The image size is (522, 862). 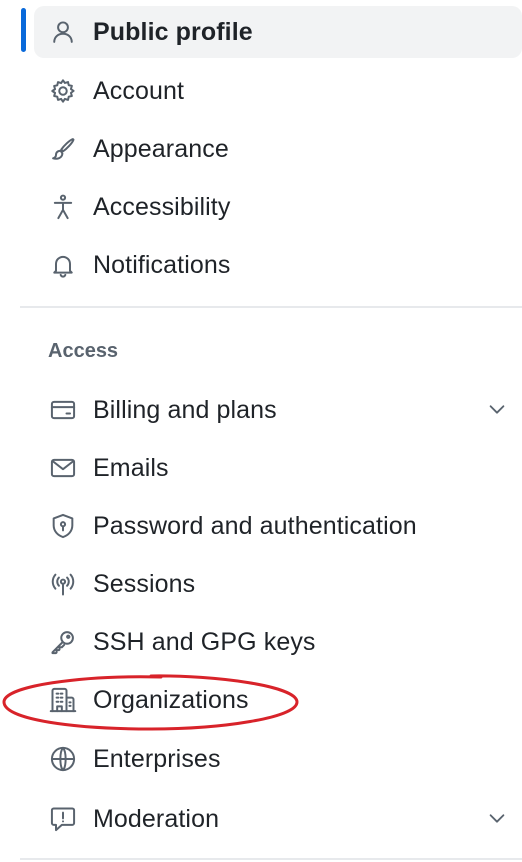 I want to click on sidebar-item-password-authentication: Password and authentication, so click(x=278, y=526).